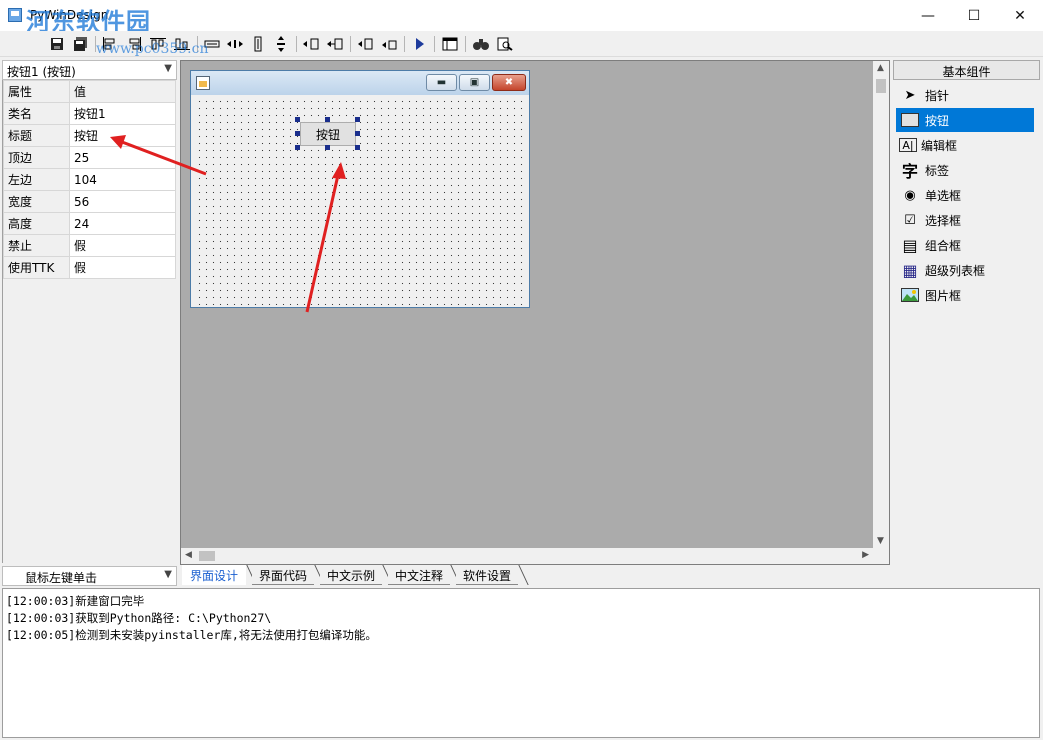  What do you see at coordinates (441, 82) in the screenshot?
I see `form-minimize-button: ▬` at bounding box center [441, 82].